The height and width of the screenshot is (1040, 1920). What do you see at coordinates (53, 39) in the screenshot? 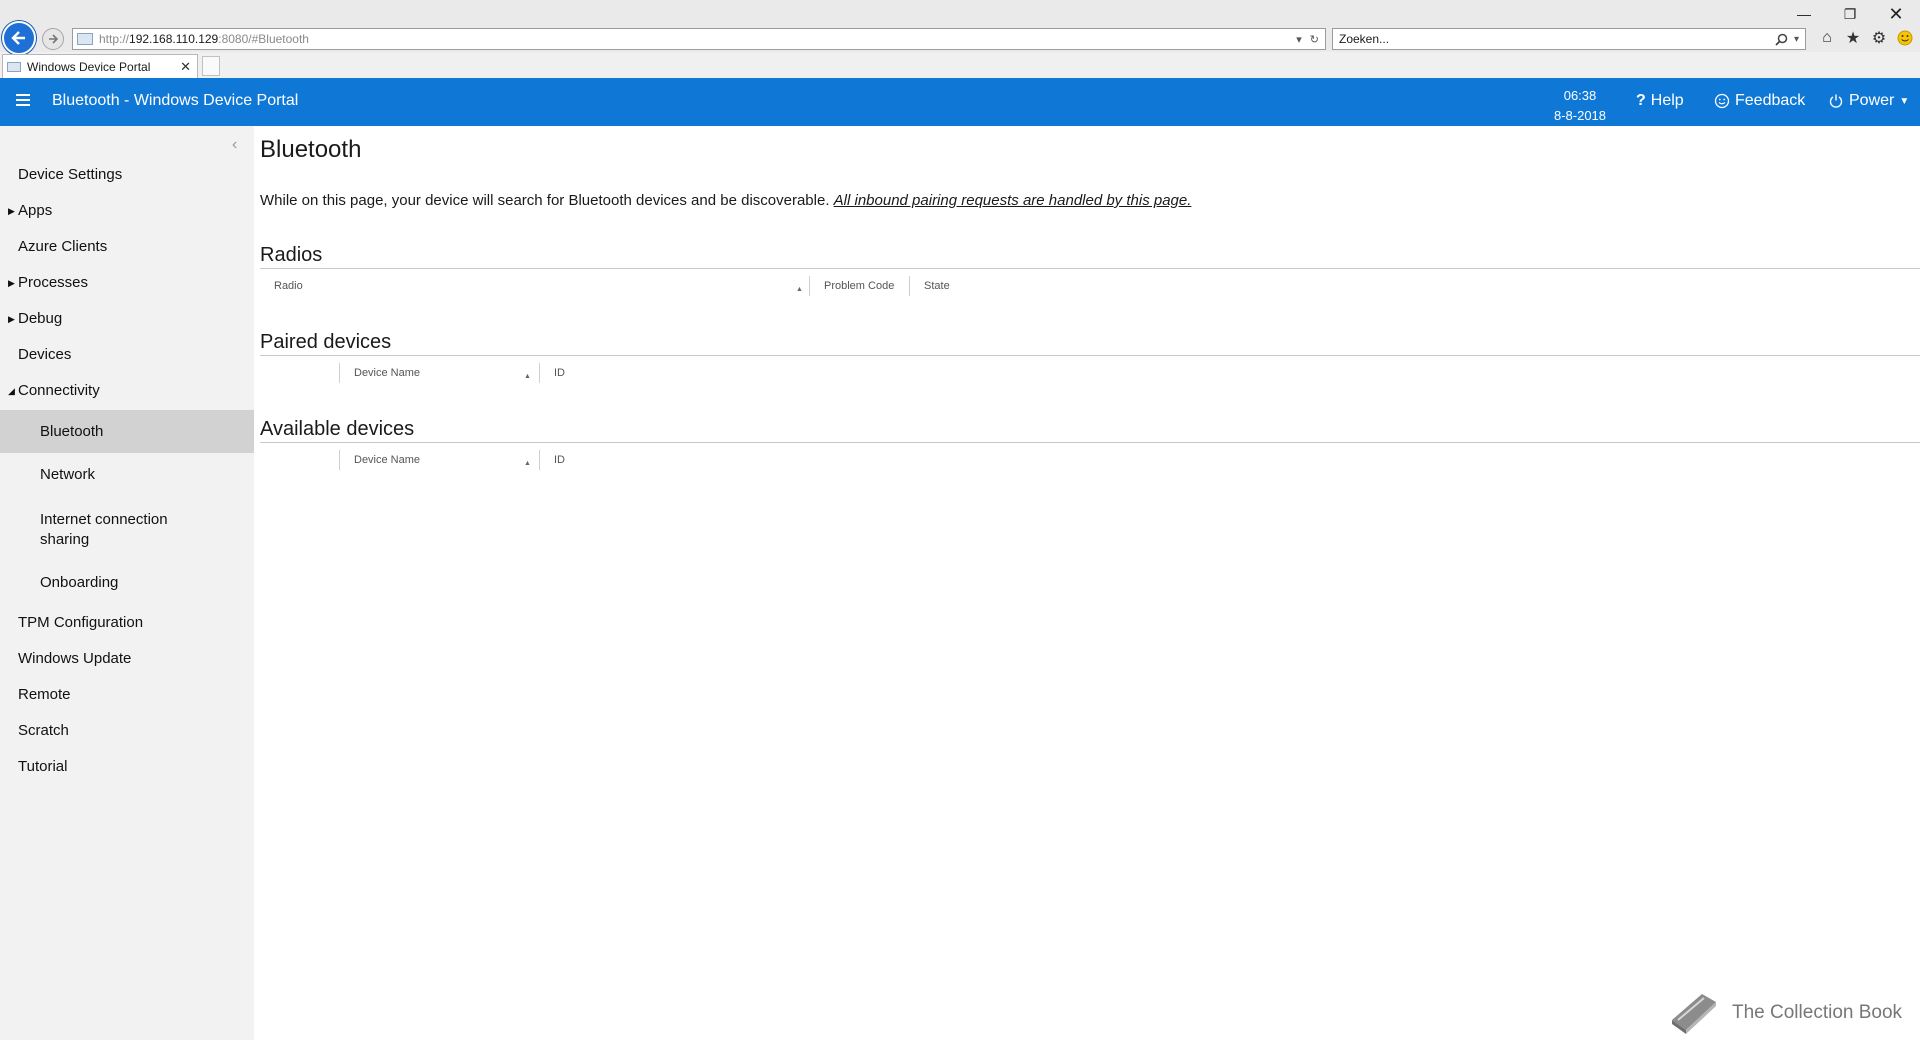
I see `forward-button` at bounding box center [53, 39].